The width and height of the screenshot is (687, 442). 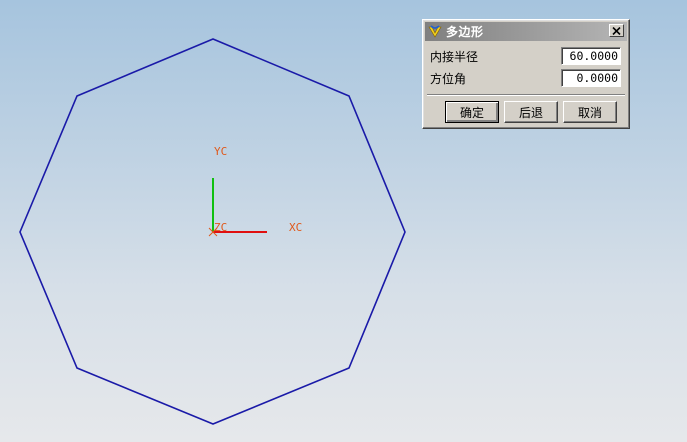 I want to click on cancel-button: 取消, so click(x=590, y=112).